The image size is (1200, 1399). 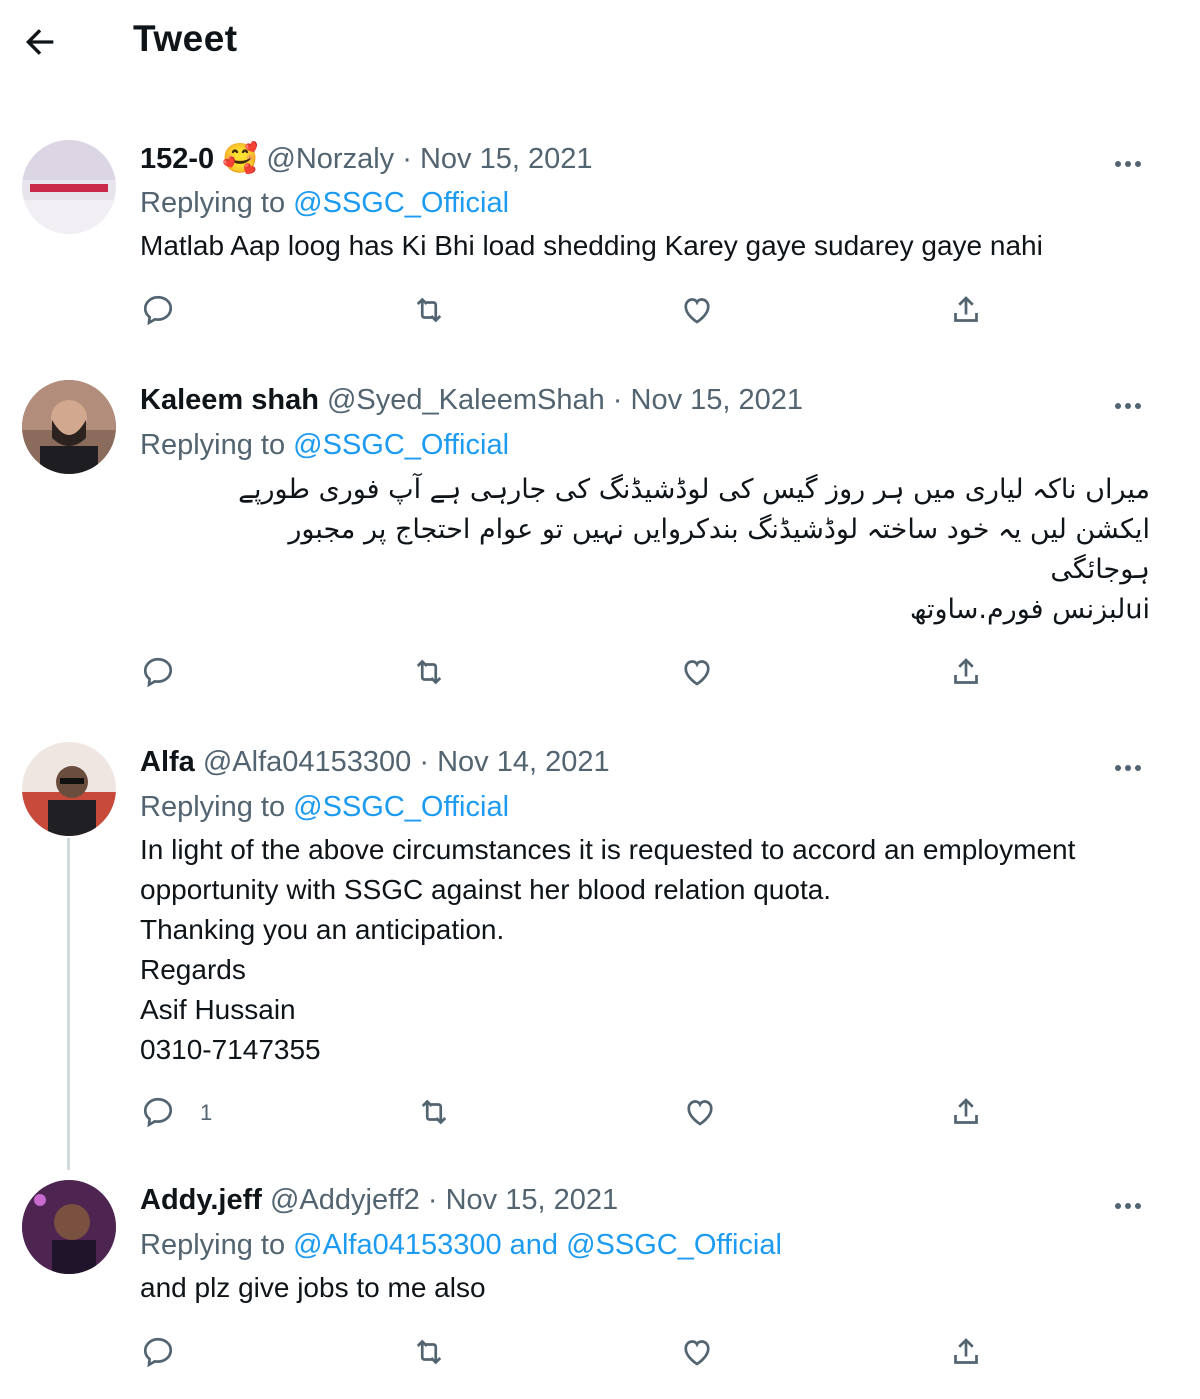 I want to click on text-line: uiلبزنس فورم.ساوتھ, so click(x=1029, y=609).